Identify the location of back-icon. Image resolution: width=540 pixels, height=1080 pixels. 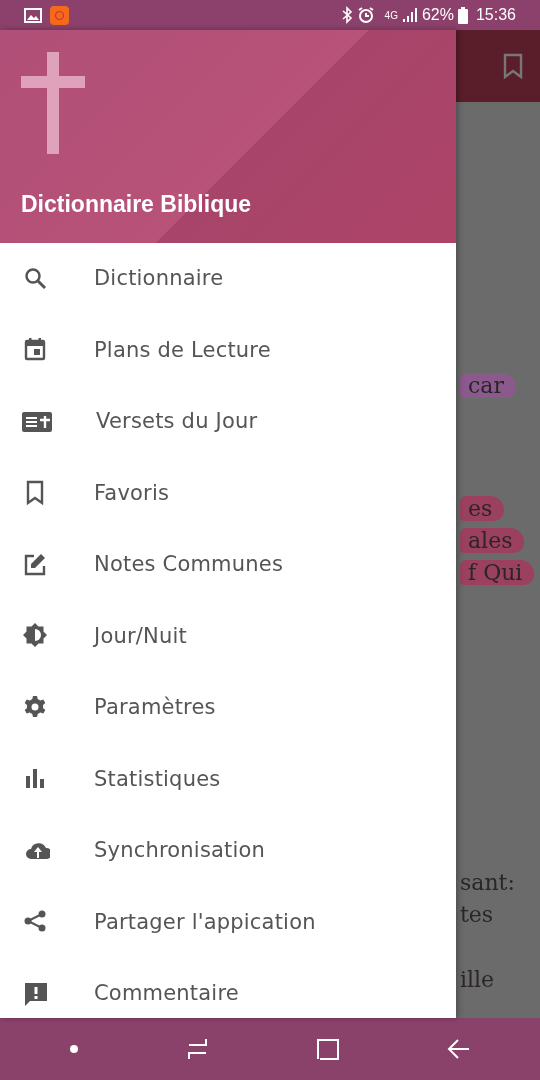
(458, 1049).